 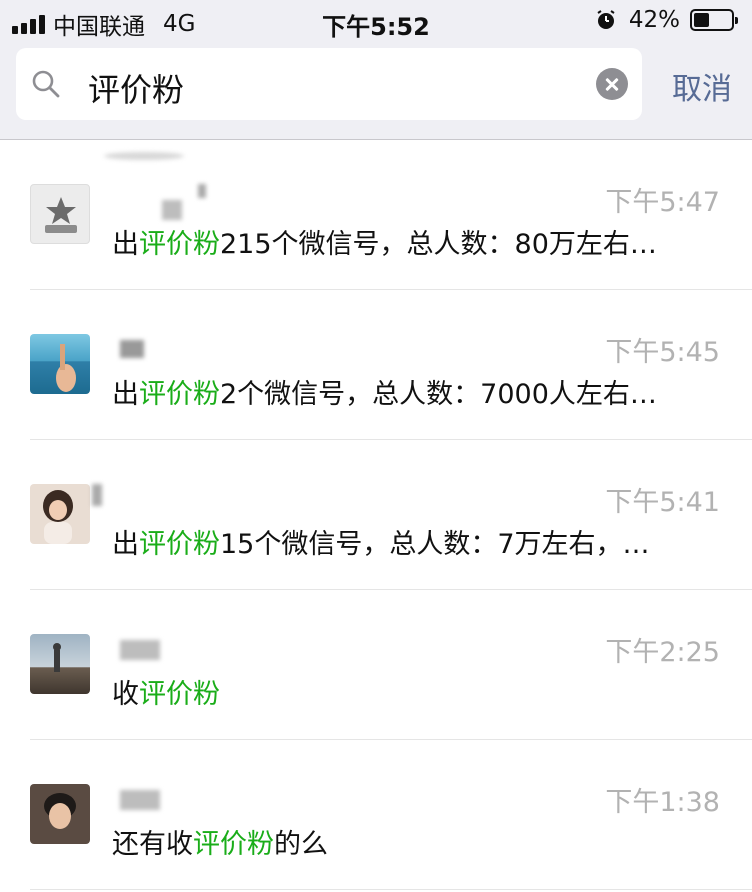 I want to click on search-header: 评价粉 取消, so click(x=376, y=91).